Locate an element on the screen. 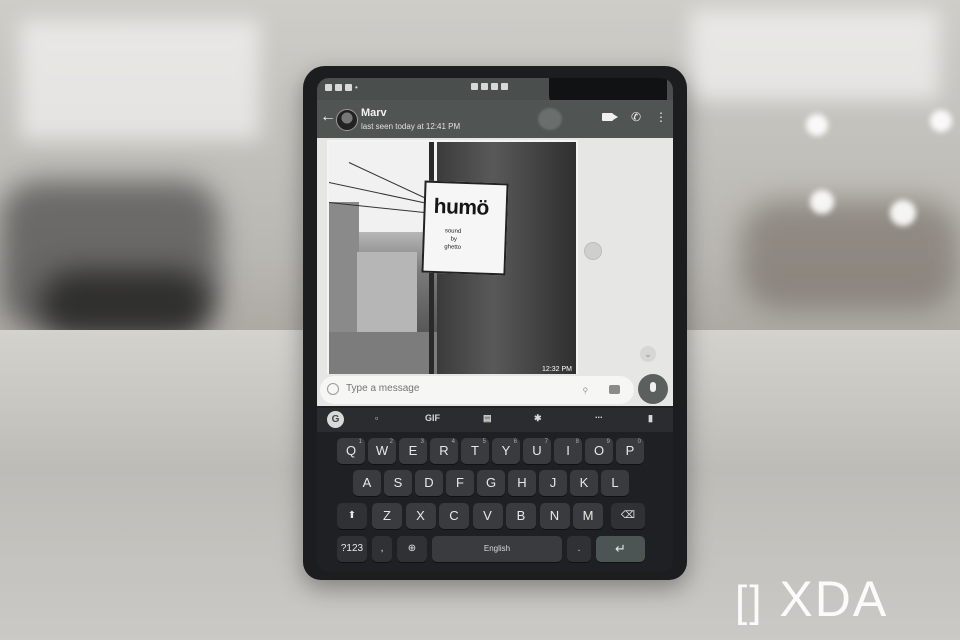 Image resolution: width=960 pixels, height=640 pixels. key-x: X is located at coordinates (420, 516).